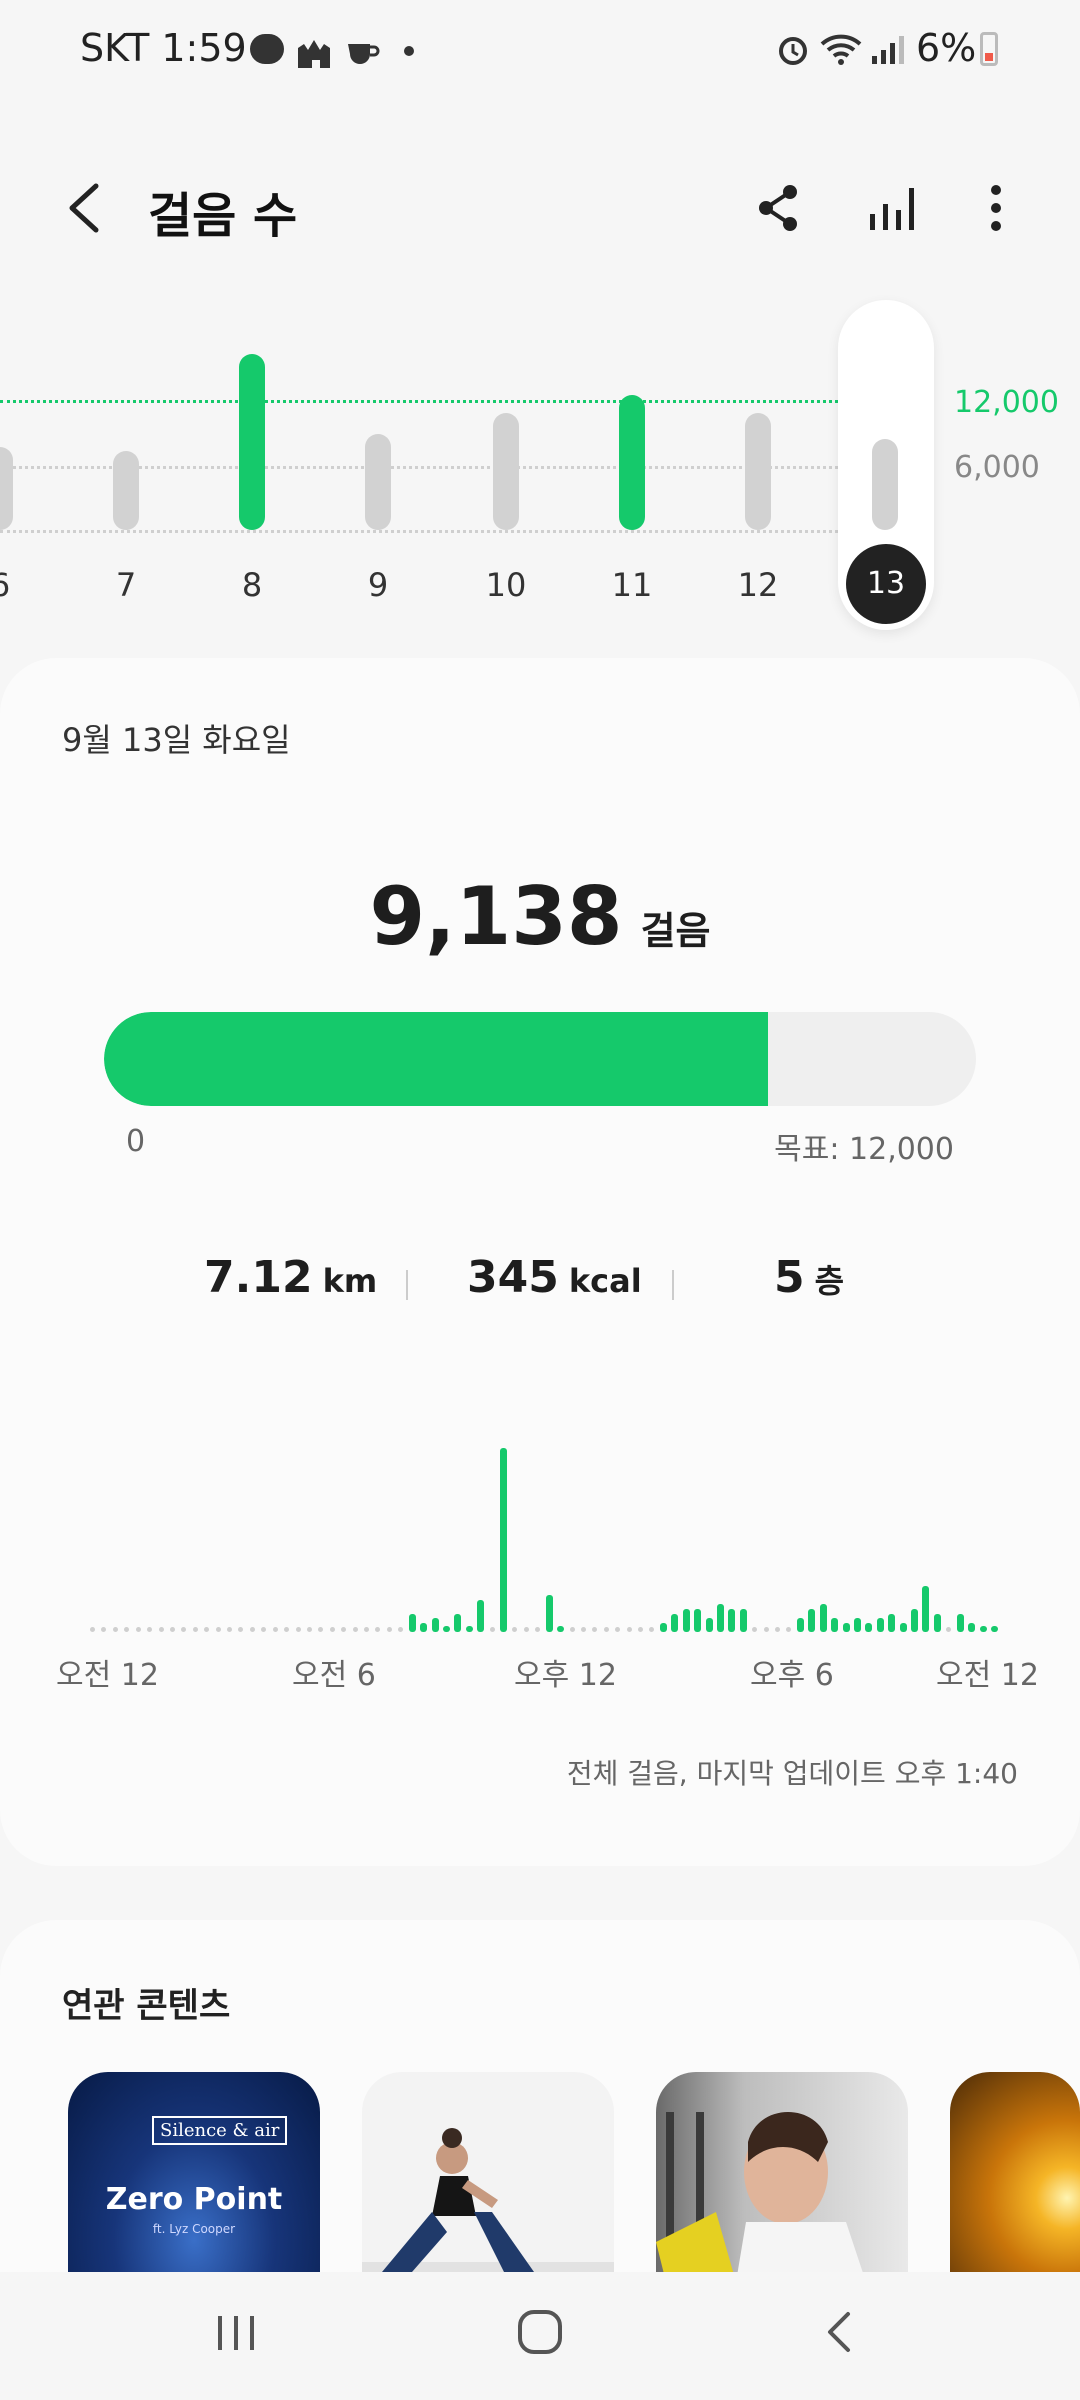 The height and width of the screenshot is (2400, 1080). I want to click on x-label-end-midnight: 오전 12, so click(987, 1675).